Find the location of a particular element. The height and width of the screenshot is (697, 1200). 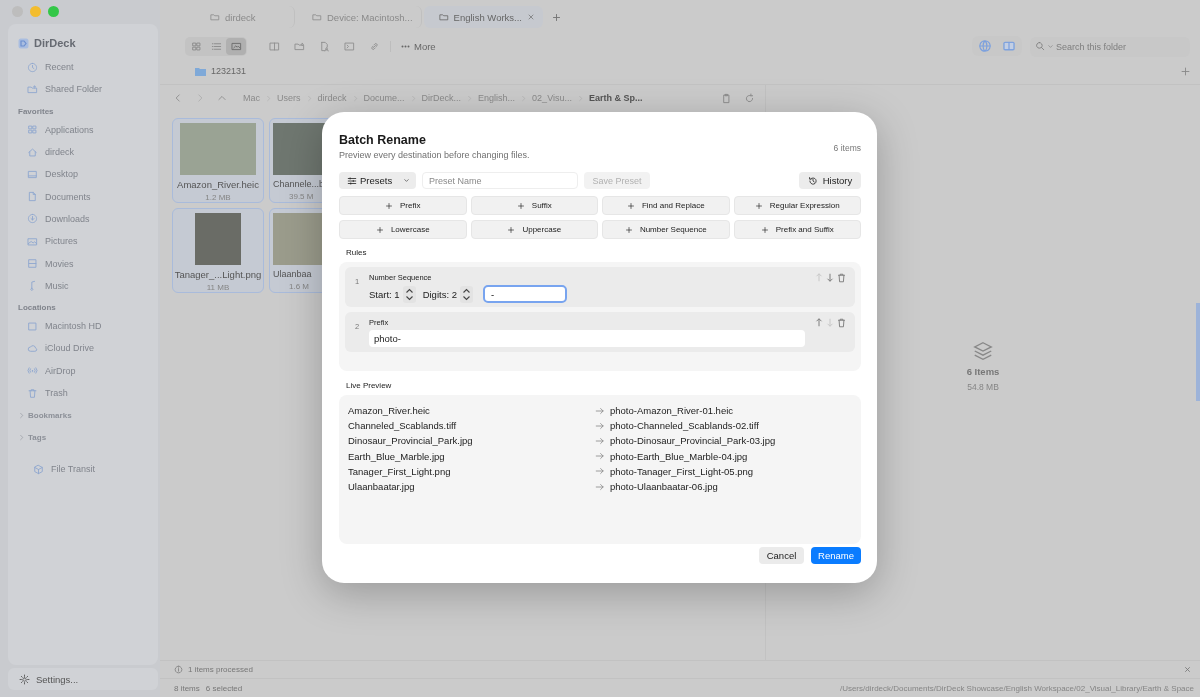

start-value: Start: 1 is located at coordinates (384, 294).